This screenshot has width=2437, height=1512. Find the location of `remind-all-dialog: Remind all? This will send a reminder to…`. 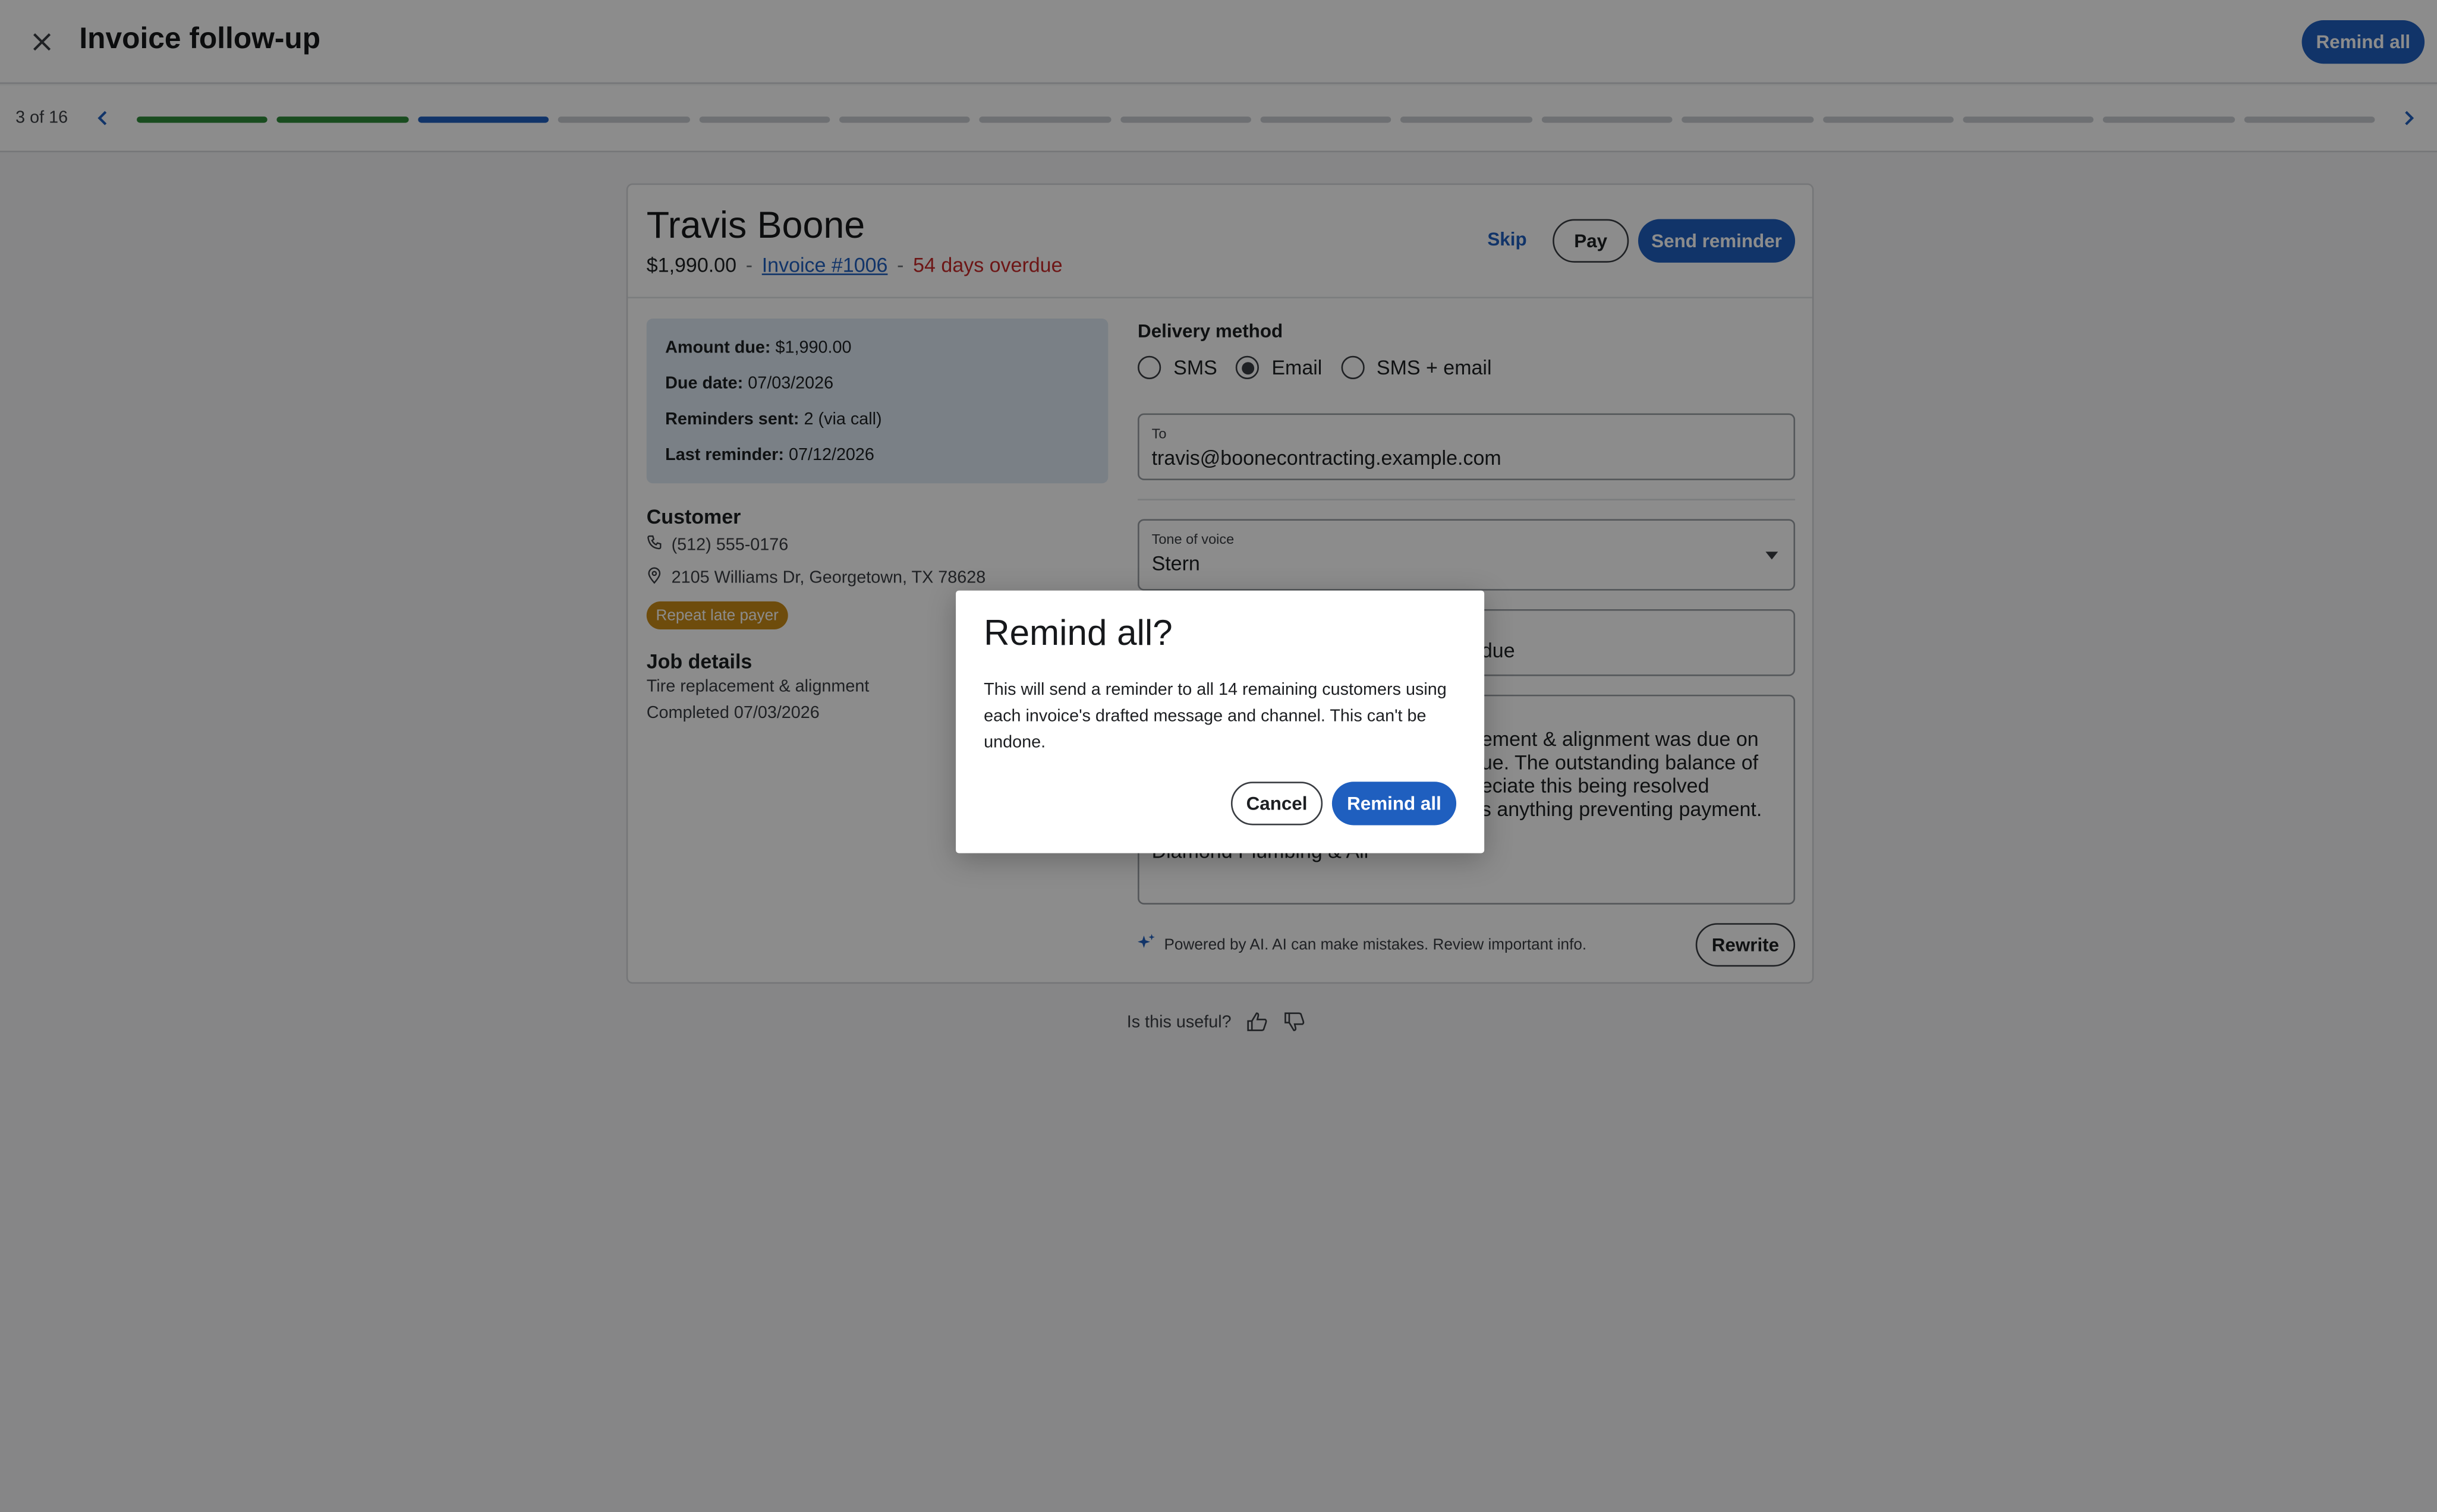

remind-all-dialog: Remind all? This will send a reminder to… is located at coordinates (1220, 721).